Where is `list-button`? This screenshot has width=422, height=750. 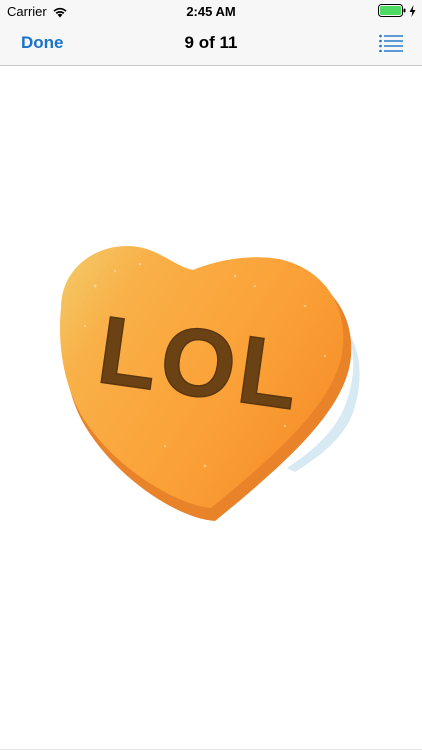 list-button is located at coordinates (391, 43).